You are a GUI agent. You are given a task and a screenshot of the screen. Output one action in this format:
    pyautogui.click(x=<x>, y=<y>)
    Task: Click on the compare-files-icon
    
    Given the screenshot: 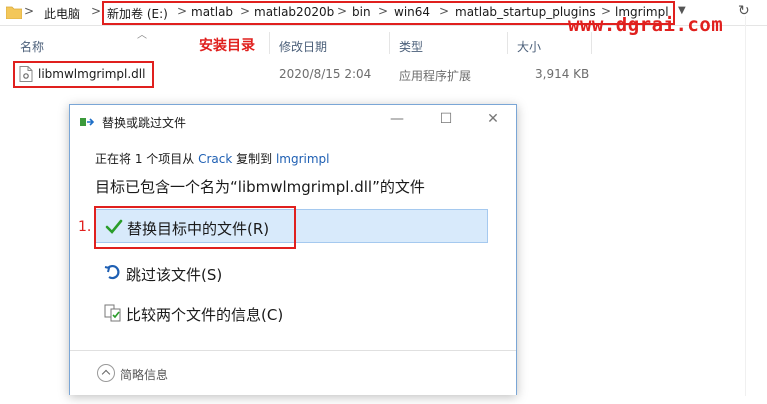 What is the action you would take?
    pyautogui.click(x=112, y=313)
    